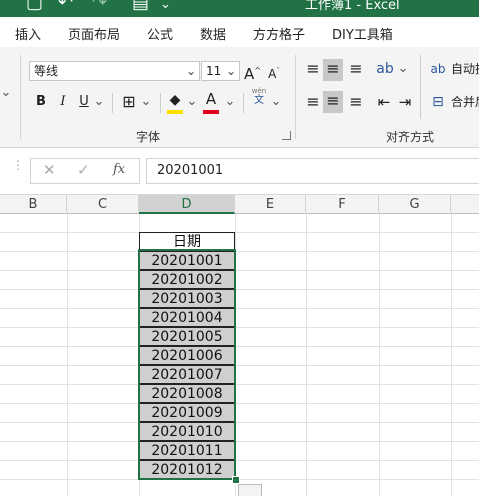 The image size is (479, 496). What do you see at coordinates (356, 69) in the screenshot?
I see `align-bottom-icon: ≡` at bounding box center [356, 69].